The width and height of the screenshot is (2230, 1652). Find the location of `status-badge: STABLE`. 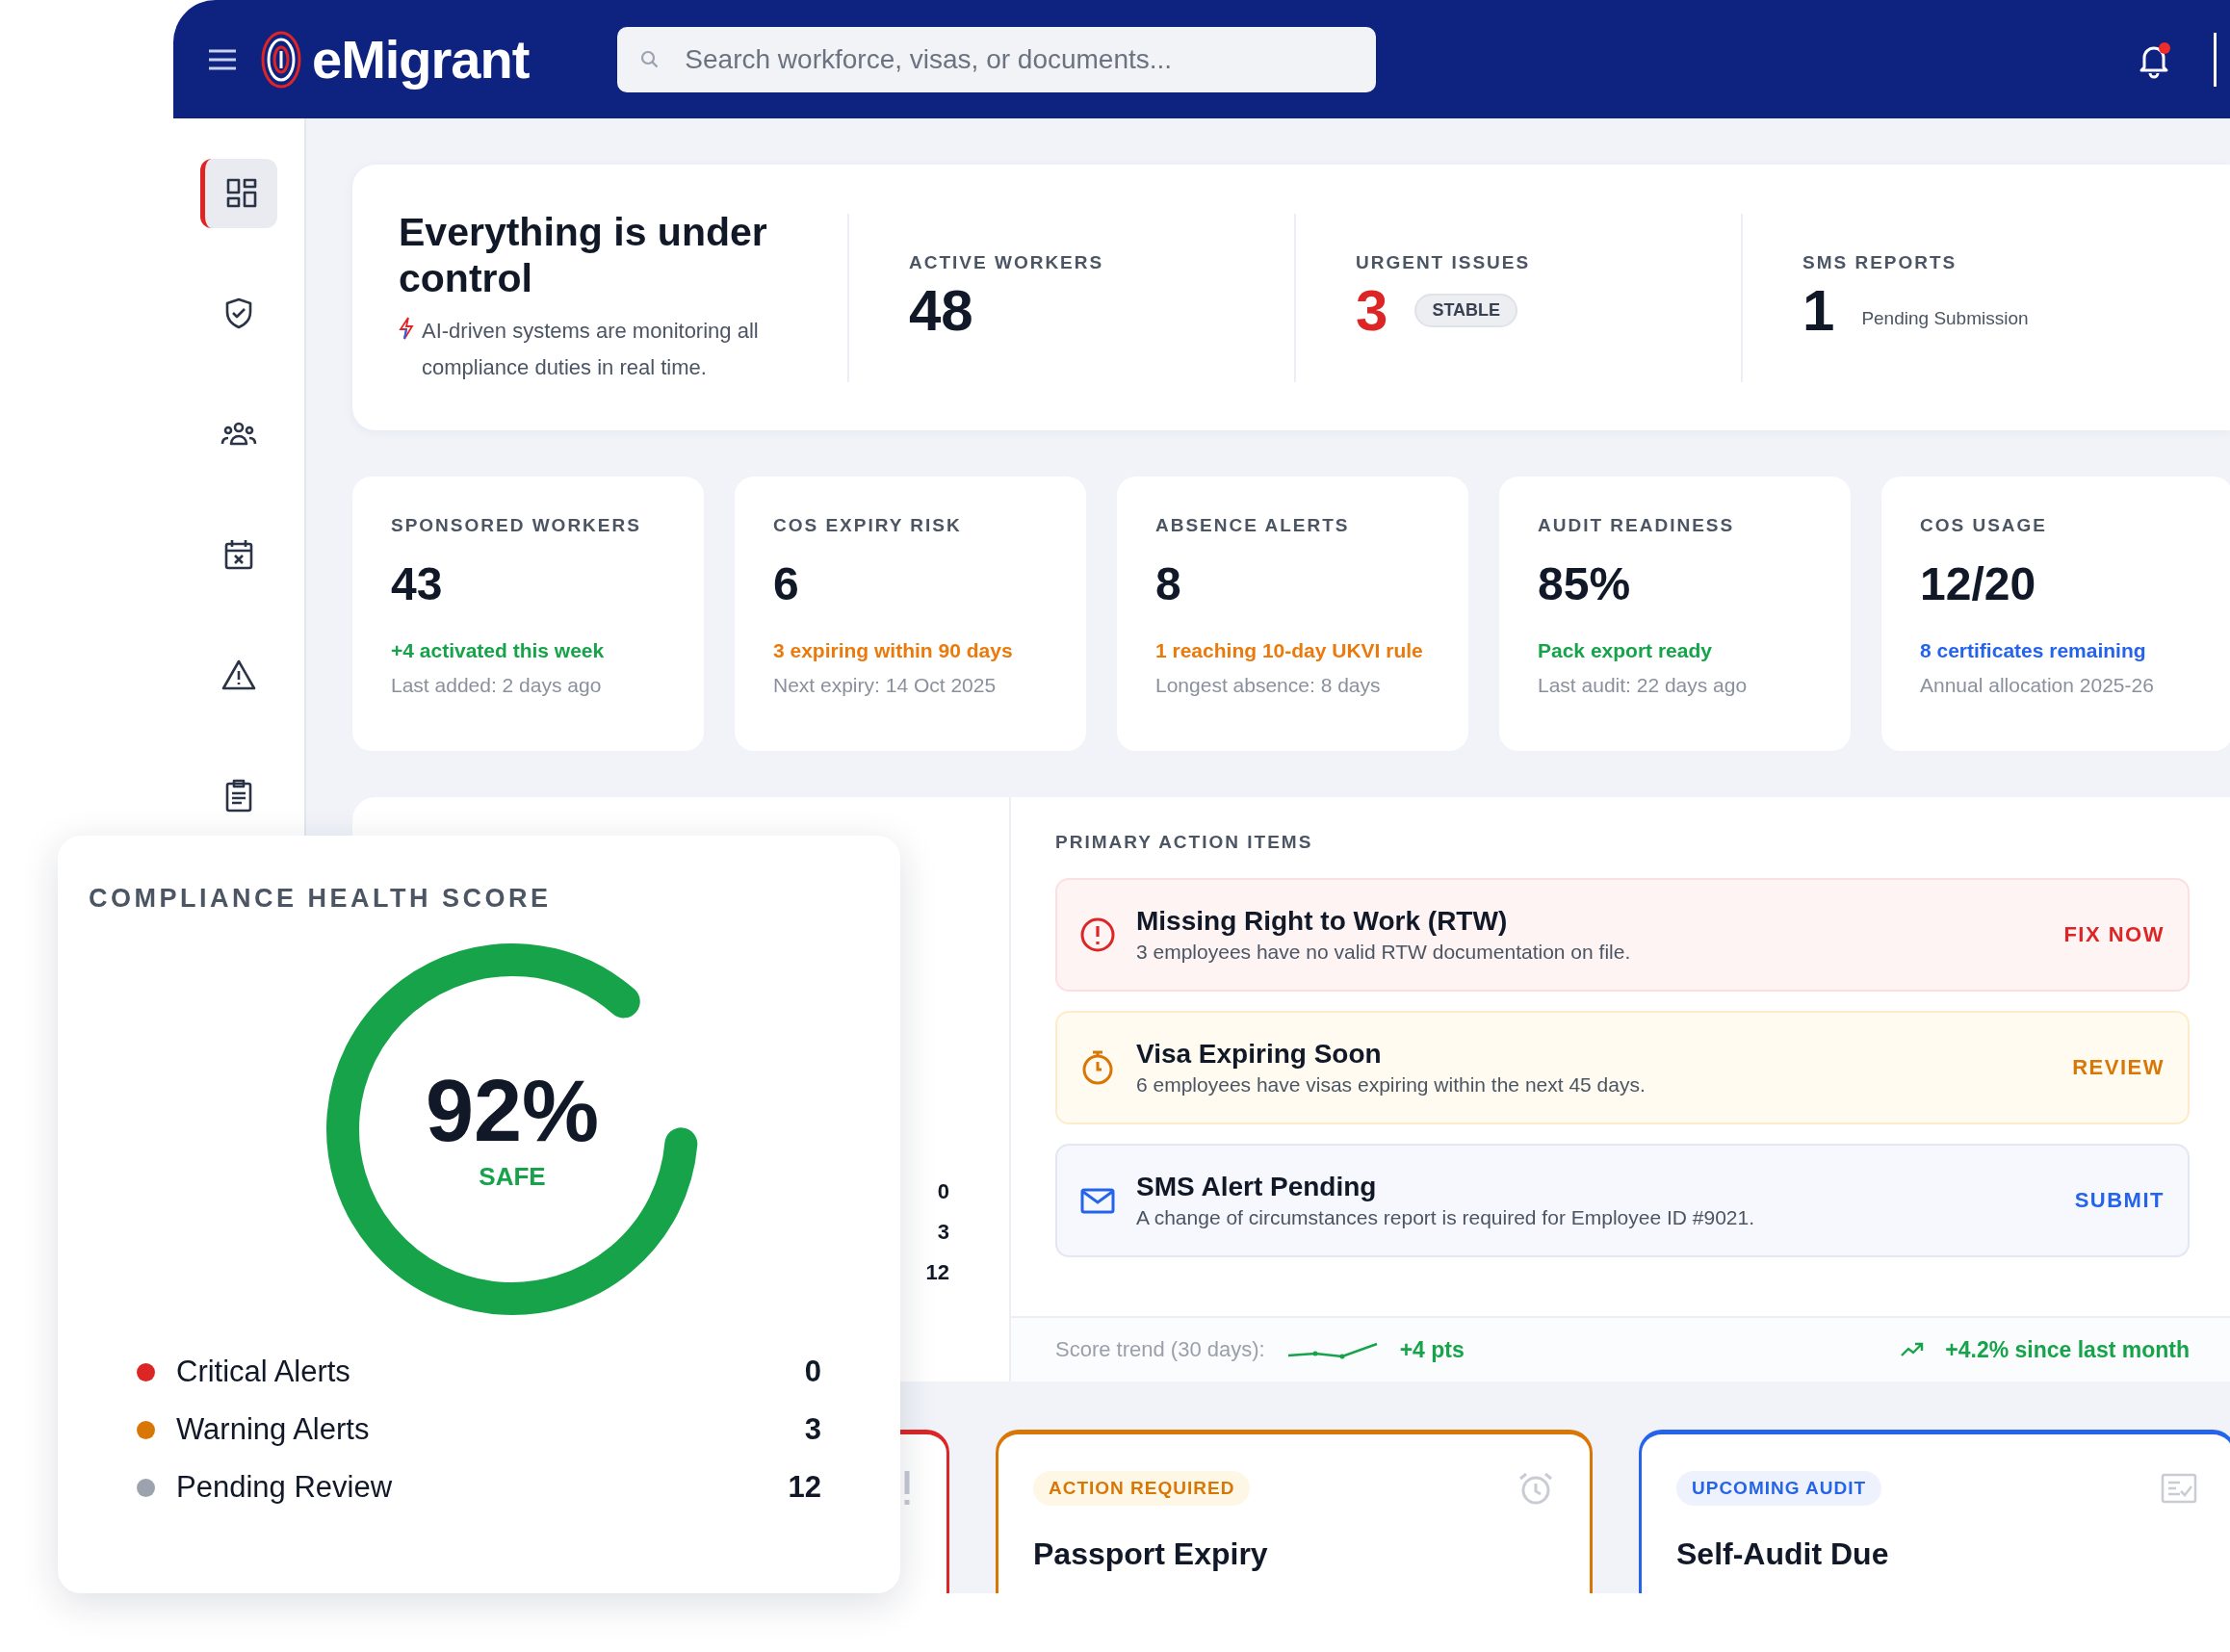

status-badge: STABLE is located at coordinates (1466, 310).